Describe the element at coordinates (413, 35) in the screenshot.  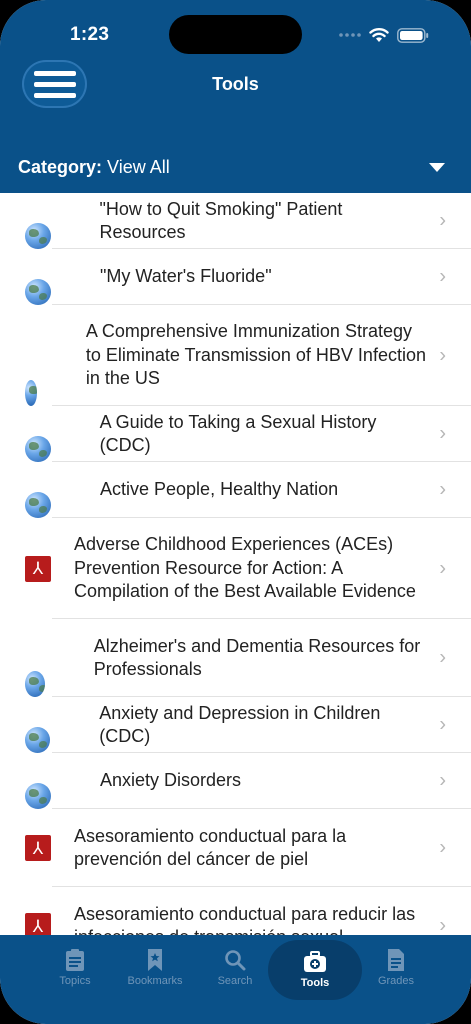
I see `battery-icon` at that location.